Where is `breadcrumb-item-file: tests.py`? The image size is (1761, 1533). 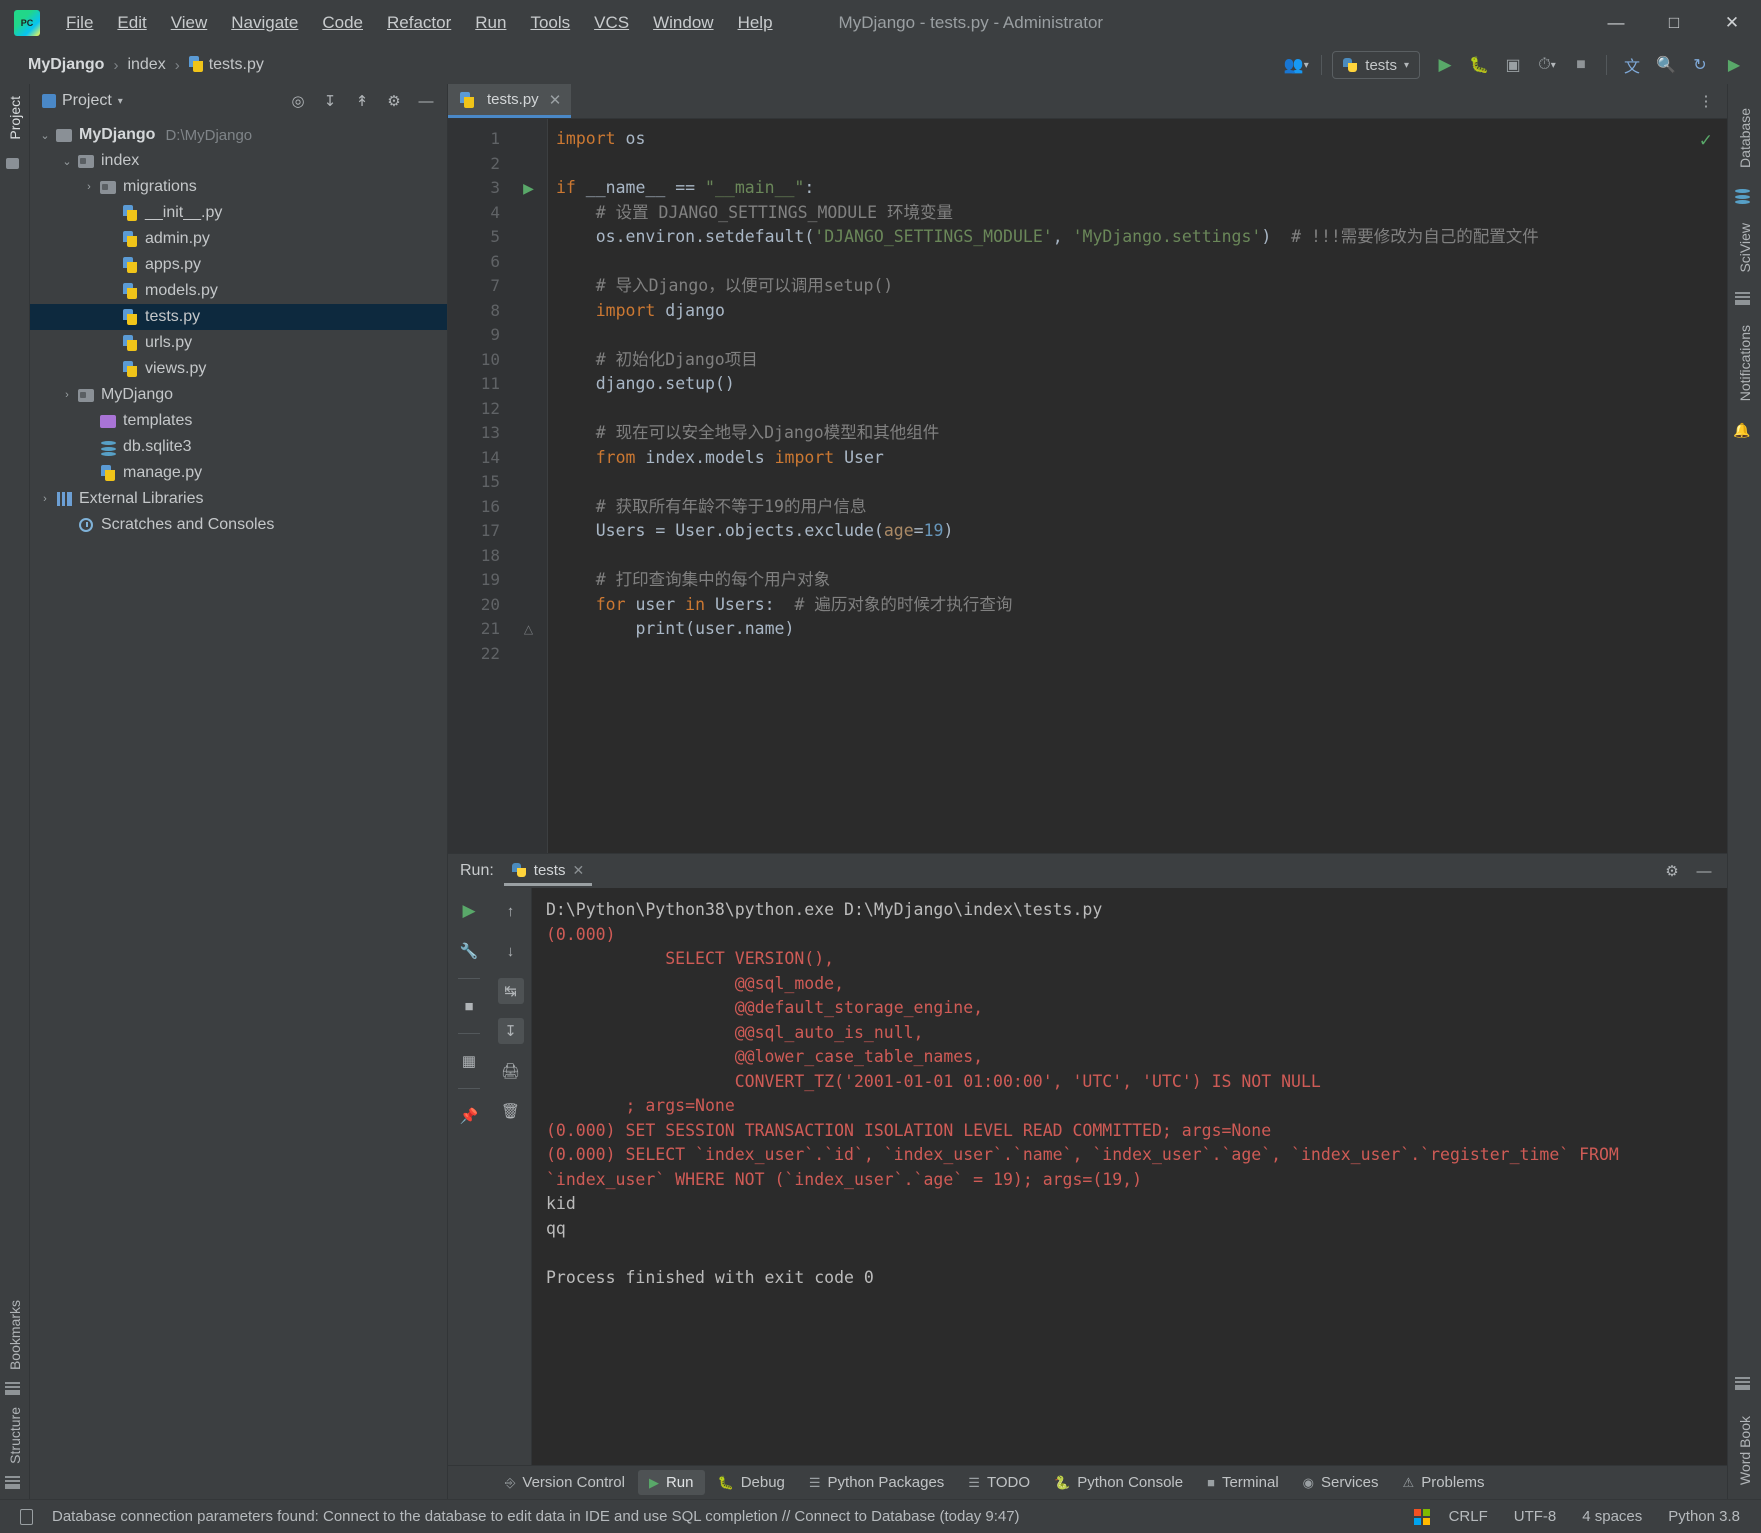 breadcrumb-item-file: tests.py is located at coordinates (226, 65).